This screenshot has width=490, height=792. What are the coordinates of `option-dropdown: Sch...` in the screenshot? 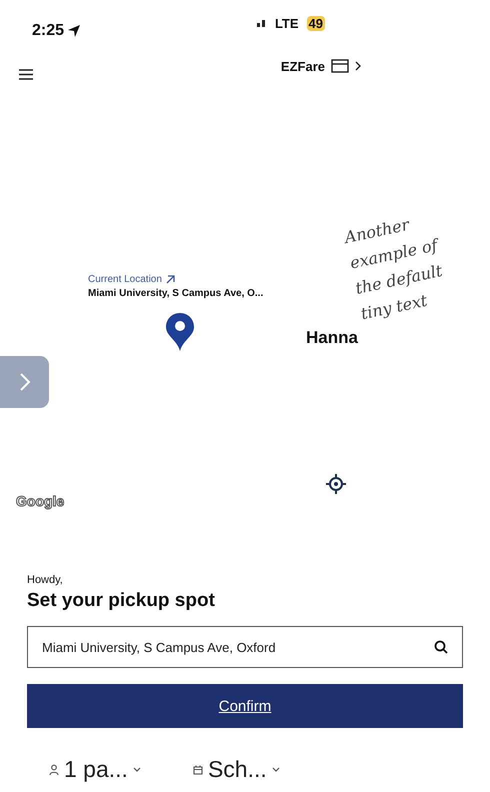 It's located at (237, 769).